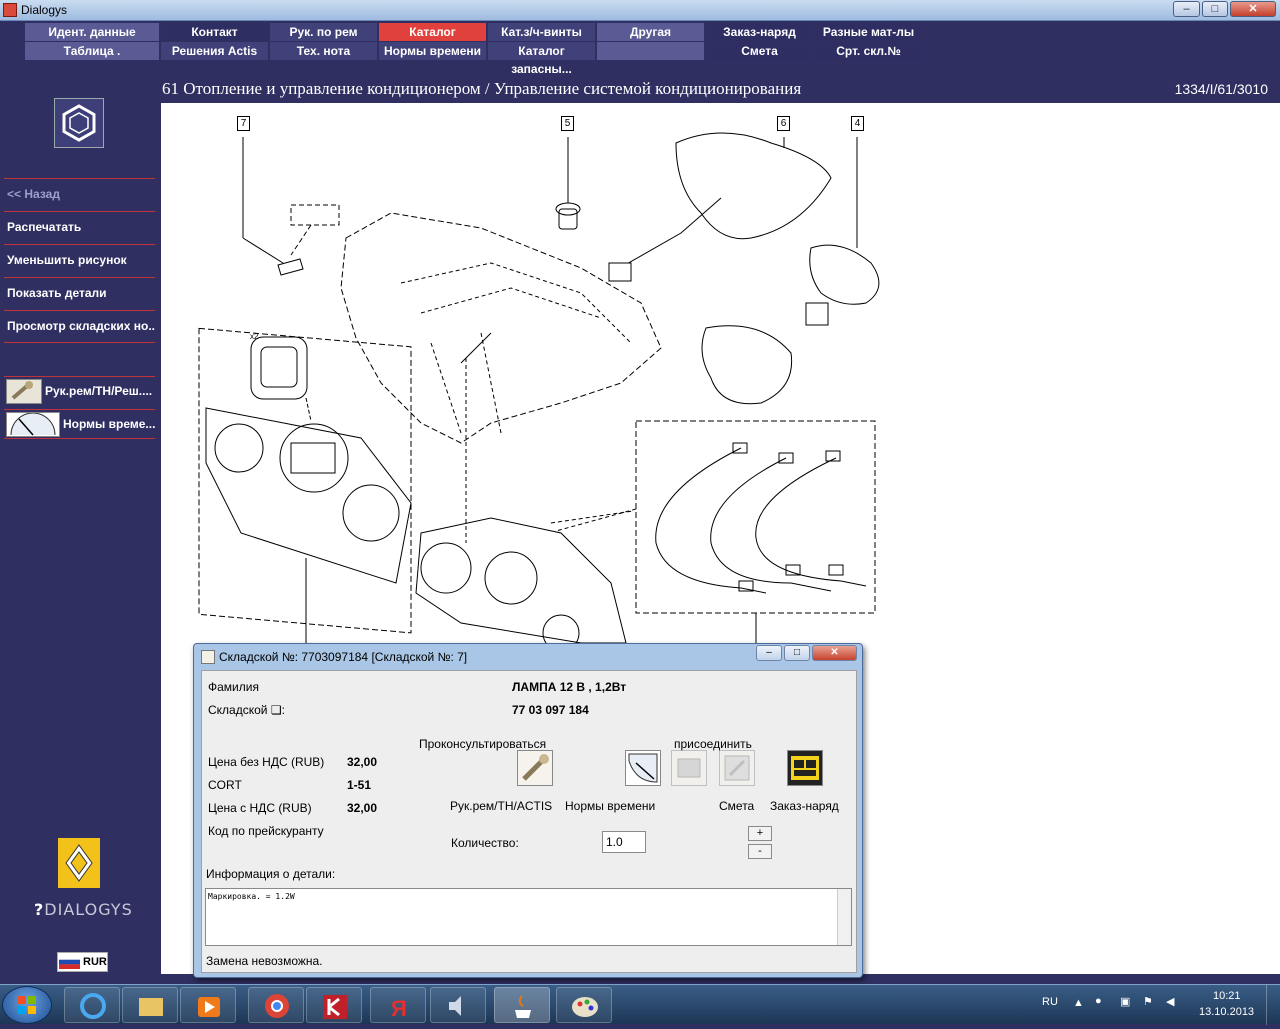 The image size is (1280, 1029). Describe the element at coordinates (10, 10) in the screenshot. I see `app-icon` at that location.